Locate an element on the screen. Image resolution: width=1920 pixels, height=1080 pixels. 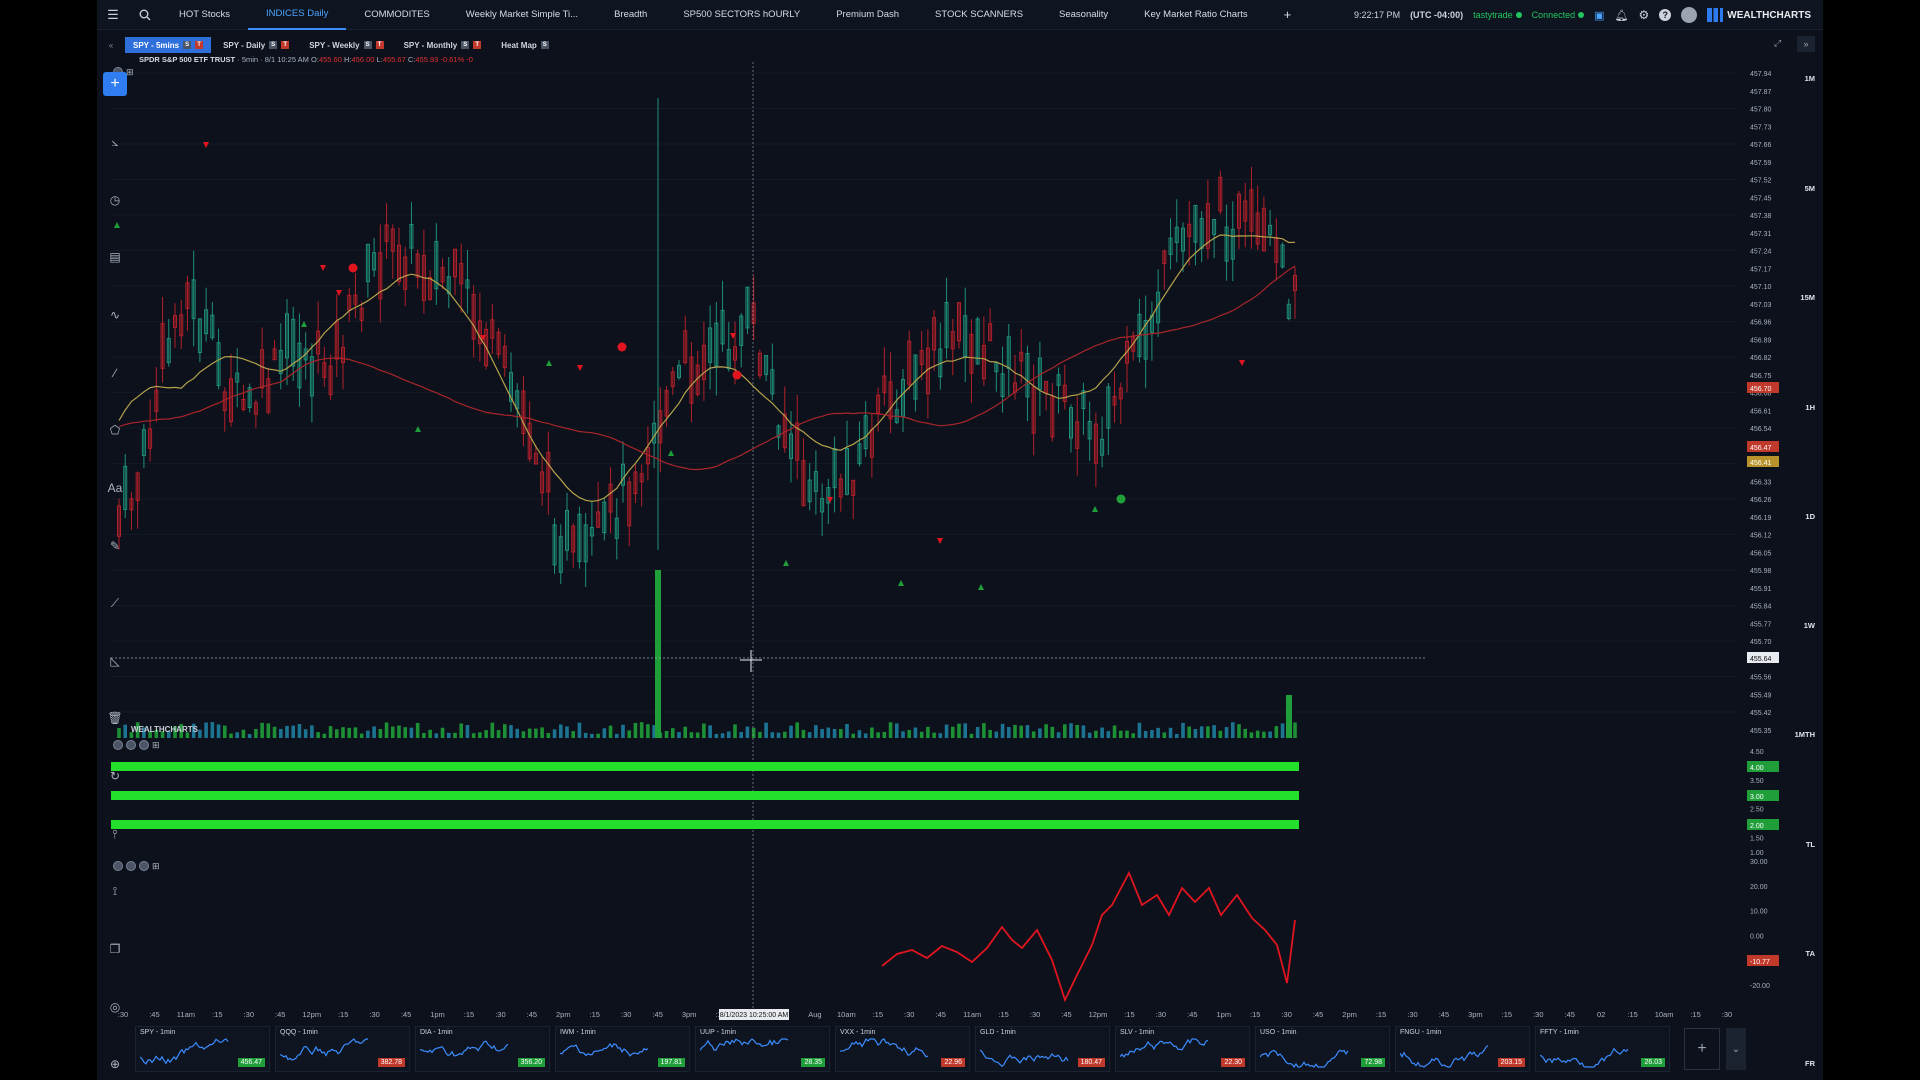
price-tick: 455.49 is located at coordinates (1761, 695).